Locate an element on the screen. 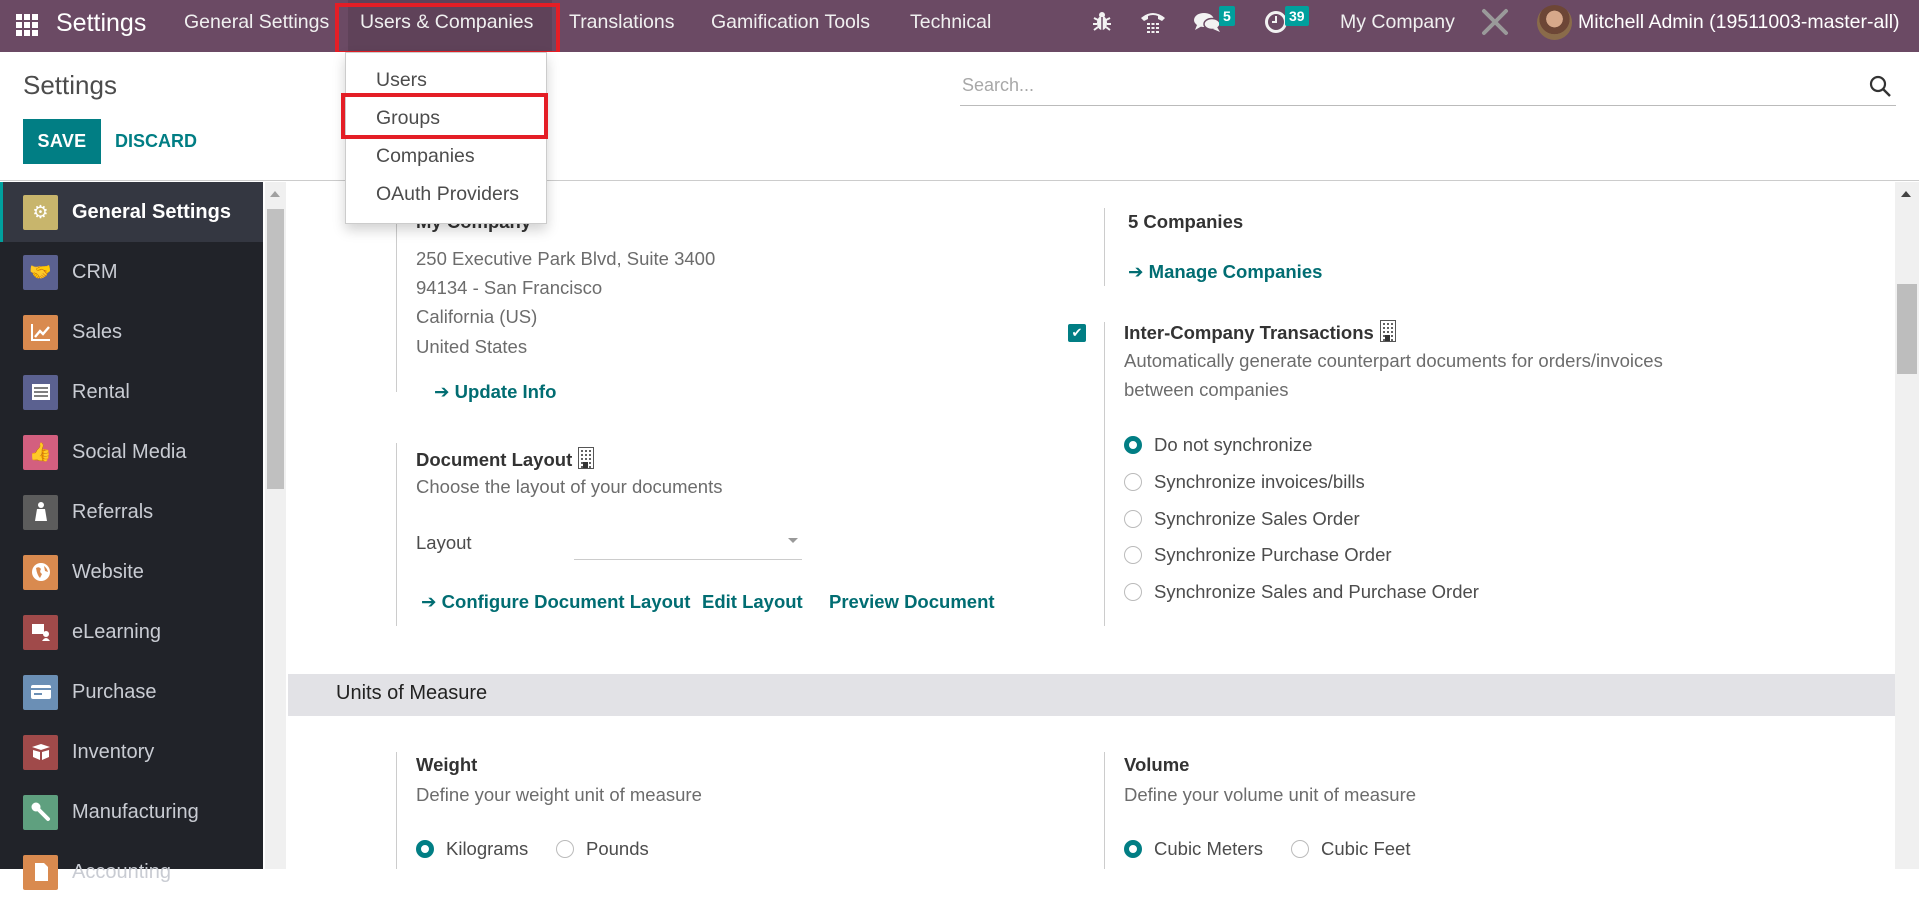 The image size is (1919, 902). sidebar-item-inventory: Inventory is located at coordinates (131, 752).